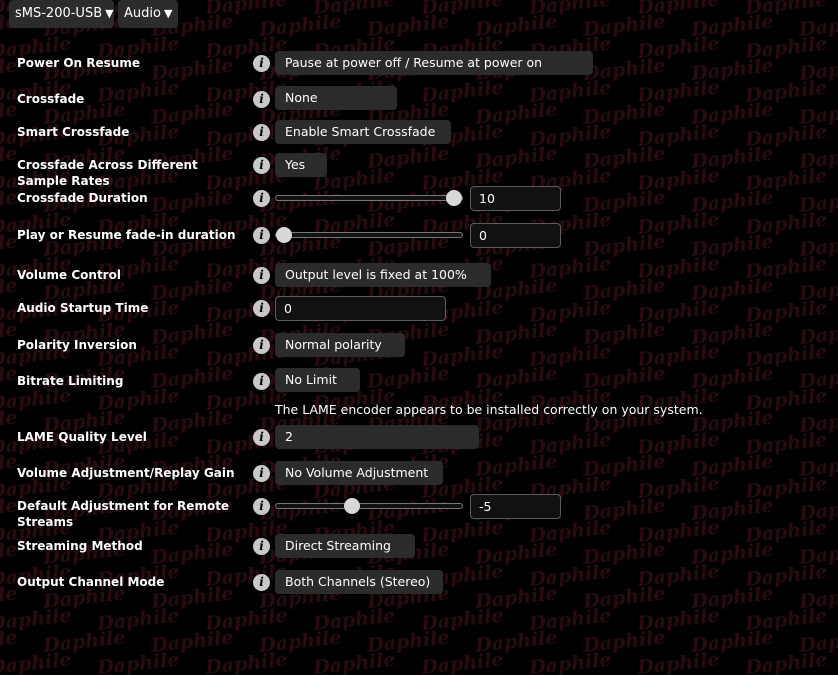  Describe the element at coordinates (369, 235) in the screenshot. I see `fade-in-duration-slider` at that location.